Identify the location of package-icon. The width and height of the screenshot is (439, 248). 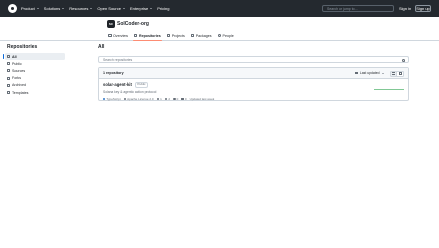
(192, 35).